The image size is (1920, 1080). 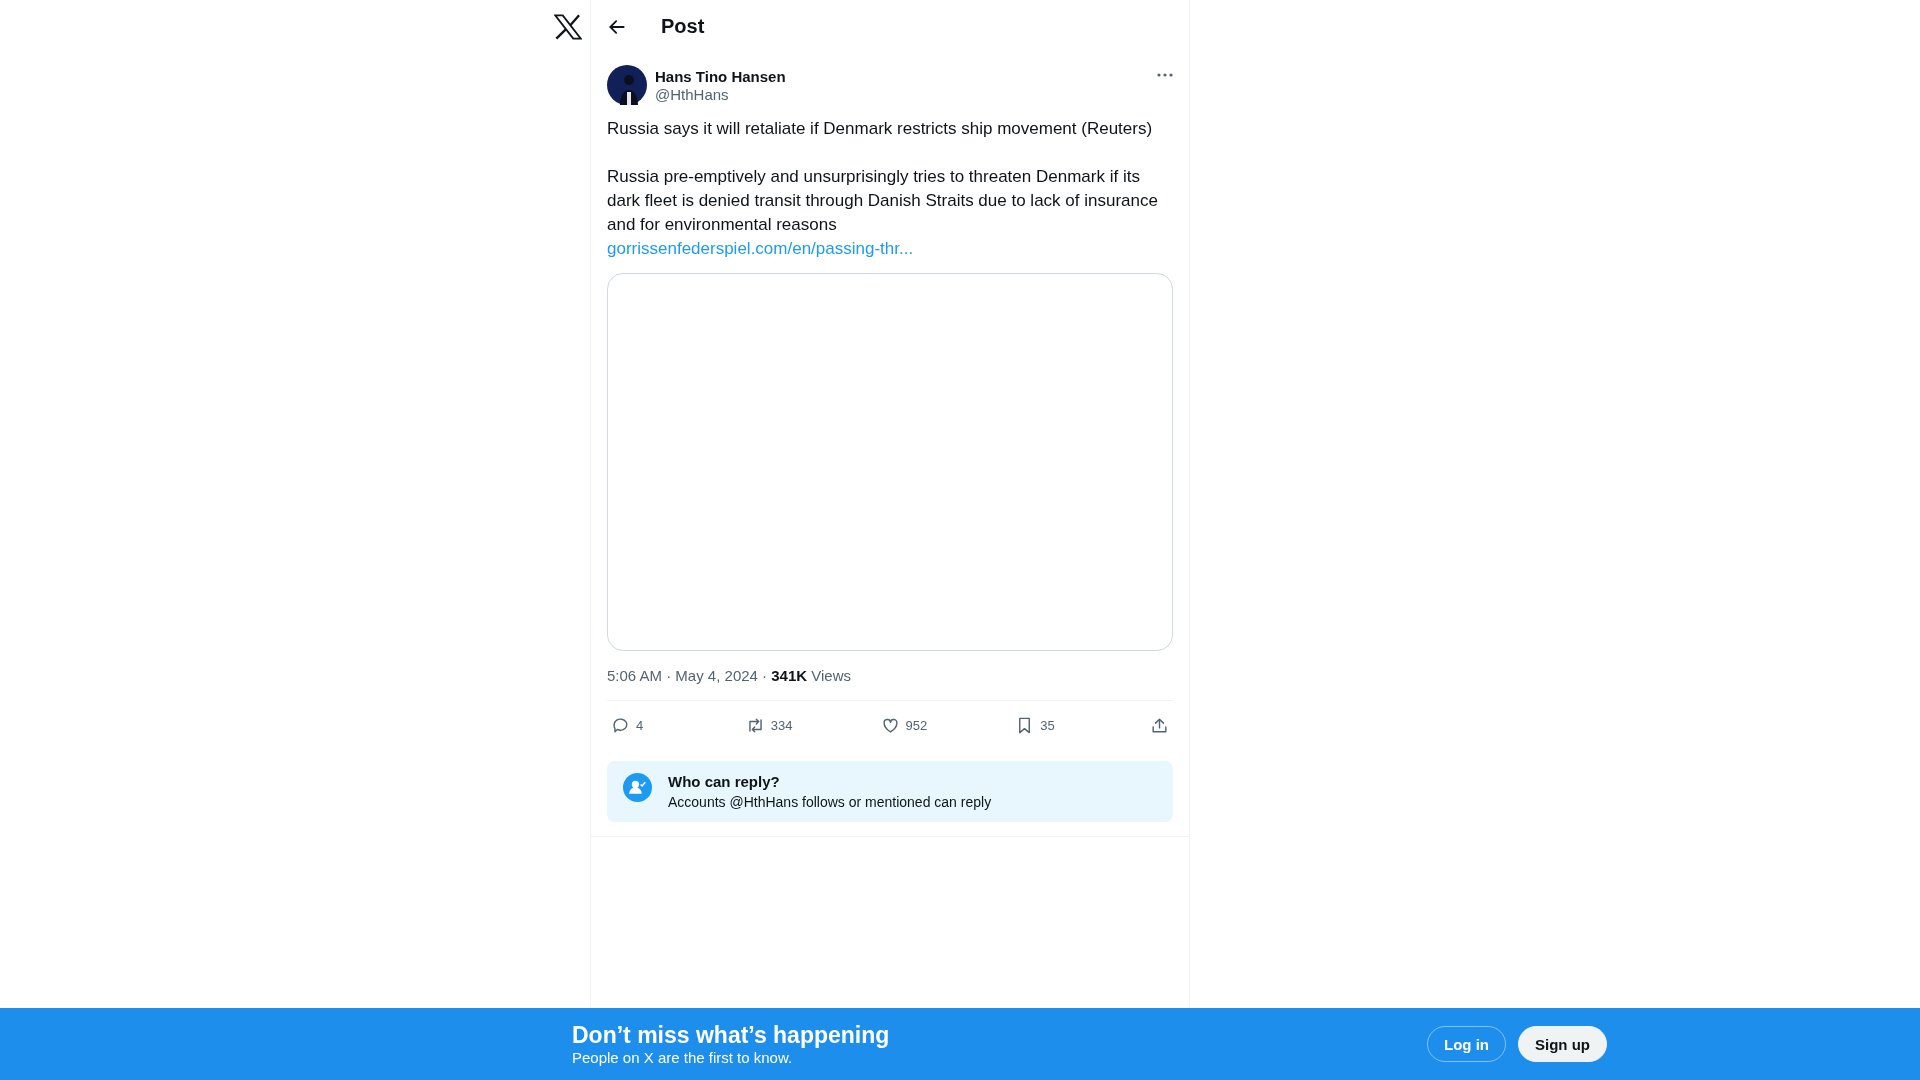 What do you see at coordinates (1562, 1044) in the screenshot?
I see `signup-button: Sign up` at bounding box center [1562, 1044].